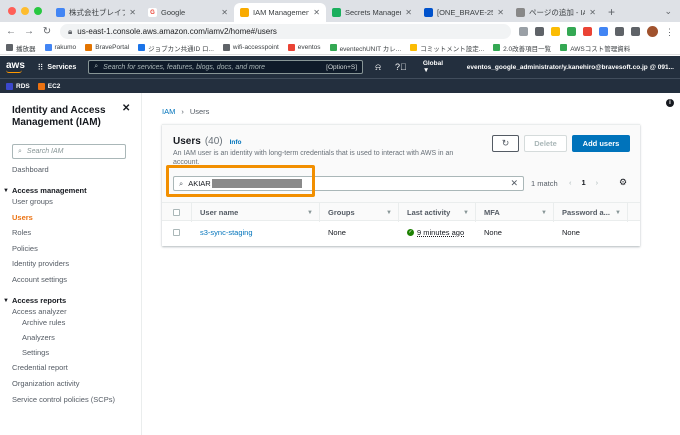 This screenshot has width=680, height=435. I want to click on caret-down-icon: ▼, so click(6, 190).